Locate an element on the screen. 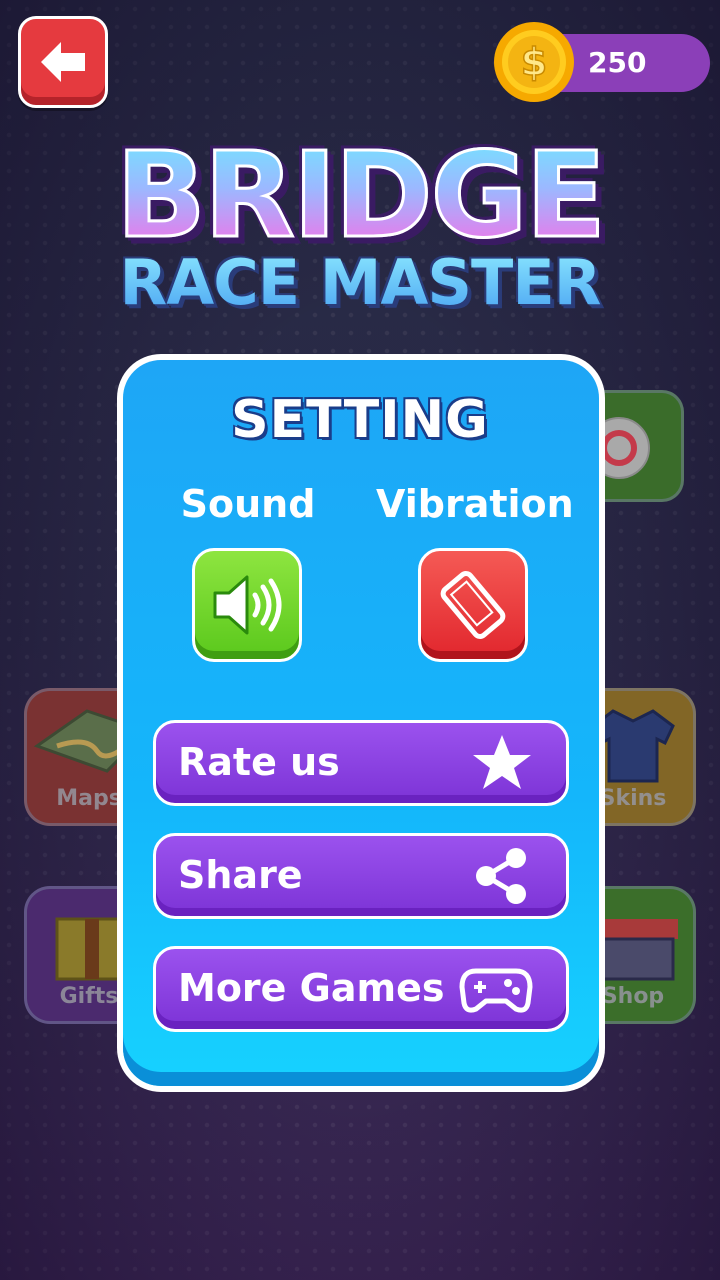  settings-title: SETTING is located at coordinates (360, 420).